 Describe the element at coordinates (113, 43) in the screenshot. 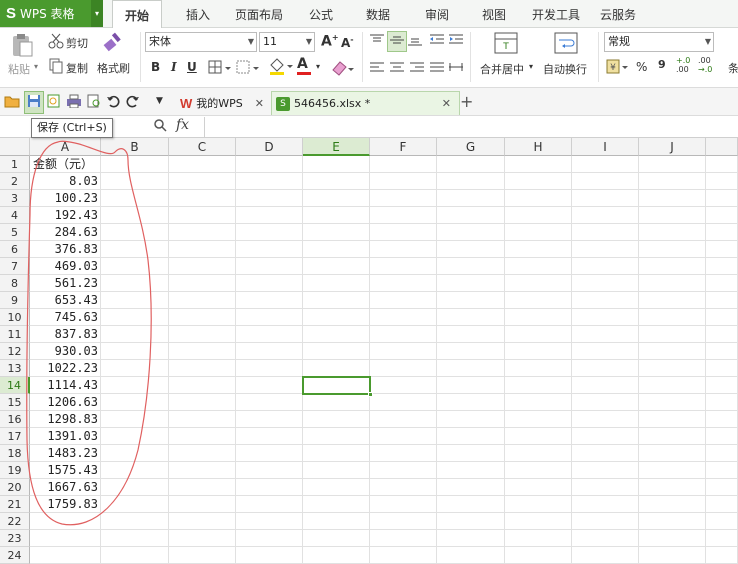

I see `format-painter-icon` at that location.